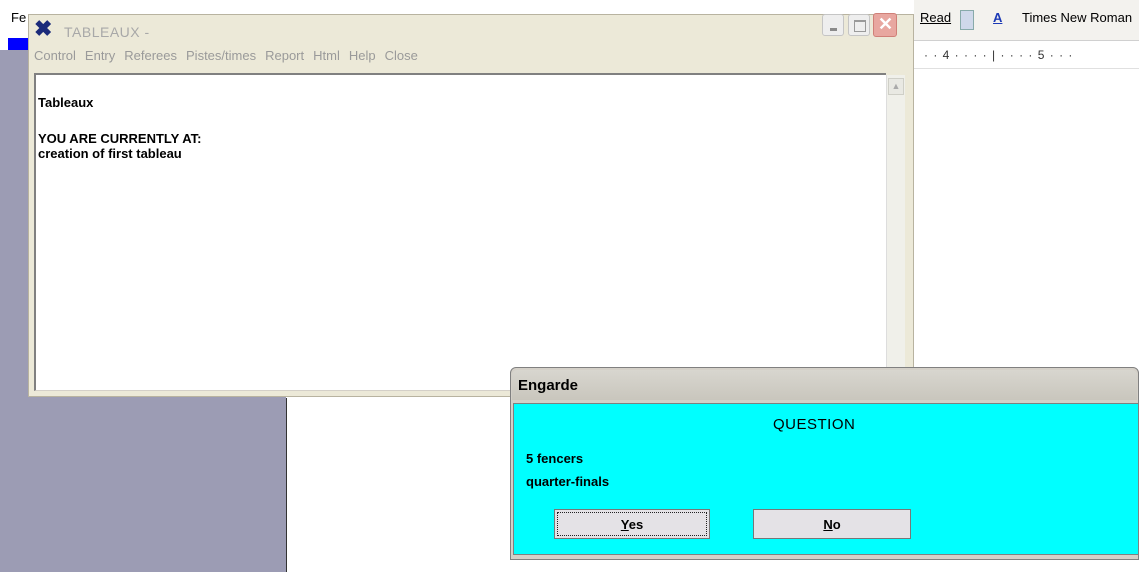 This screenshot has height=572, width=1139. Describe the element at coordinates (967, 20) in the screenshot. I see `word-read-dropdown` at that location.